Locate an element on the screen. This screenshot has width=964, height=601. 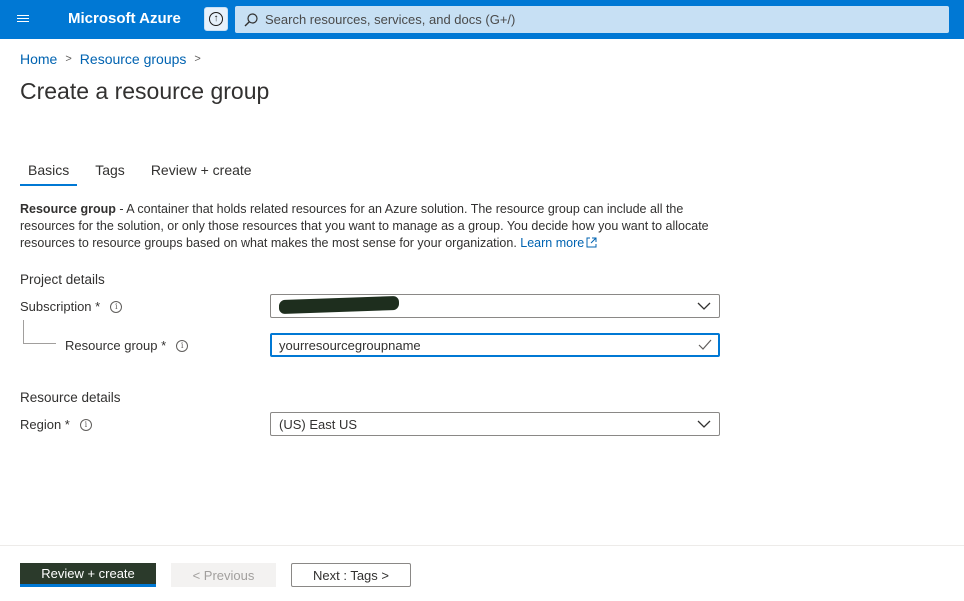
breadcrumb: Home > Resource groups > is located at coordinates (114, 59).